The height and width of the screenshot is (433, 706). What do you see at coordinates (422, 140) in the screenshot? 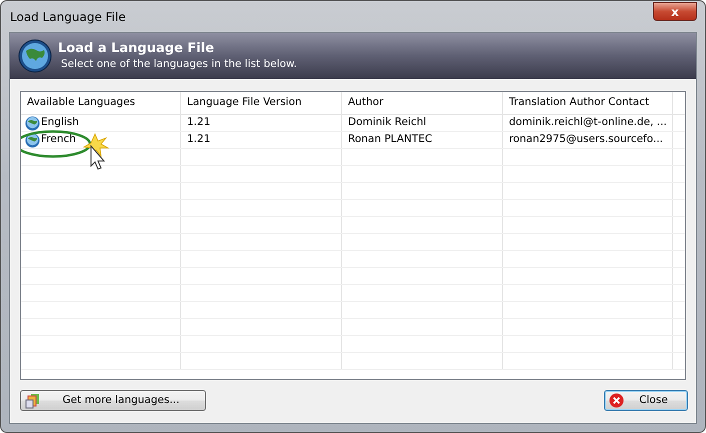
I see `table-cell: Ronan PLANTEC` at bounding box center [422, 140].